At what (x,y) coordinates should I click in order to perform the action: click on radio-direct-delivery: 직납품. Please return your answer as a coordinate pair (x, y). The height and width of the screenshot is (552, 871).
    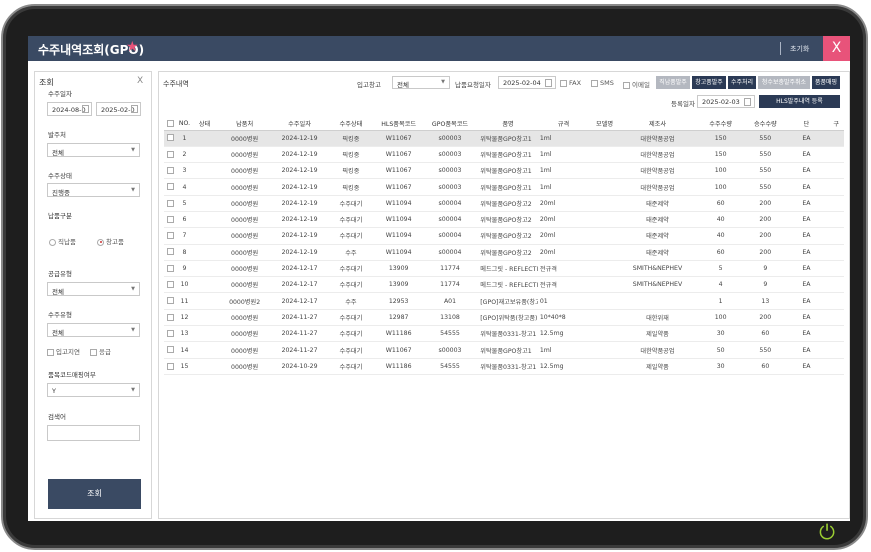
    Looking at the image, I should click on (62, 241).